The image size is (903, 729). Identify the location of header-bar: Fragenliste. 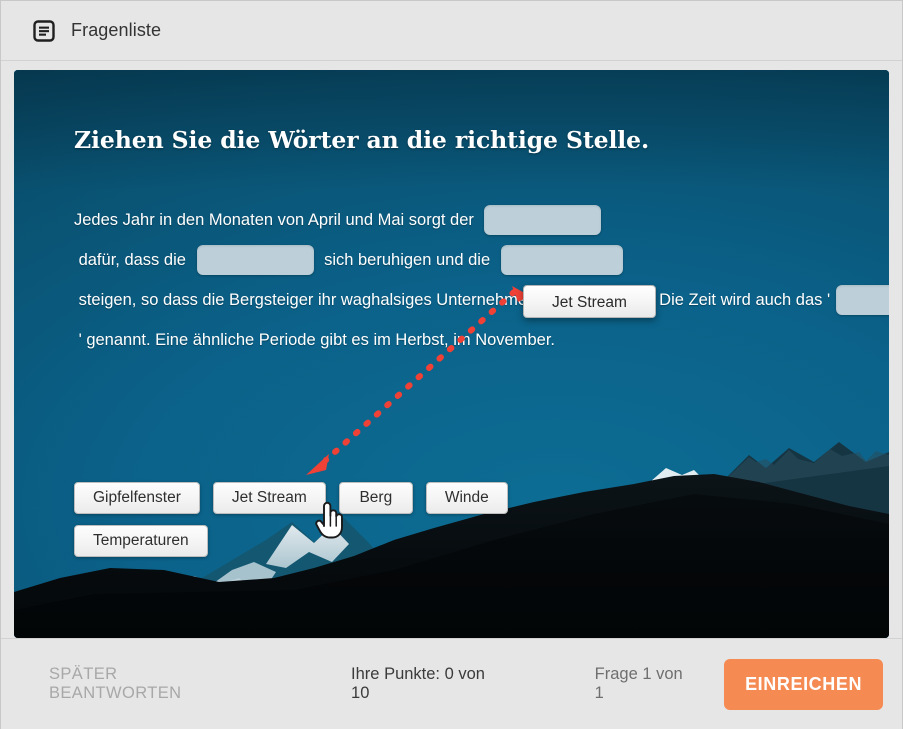
(451, 31).